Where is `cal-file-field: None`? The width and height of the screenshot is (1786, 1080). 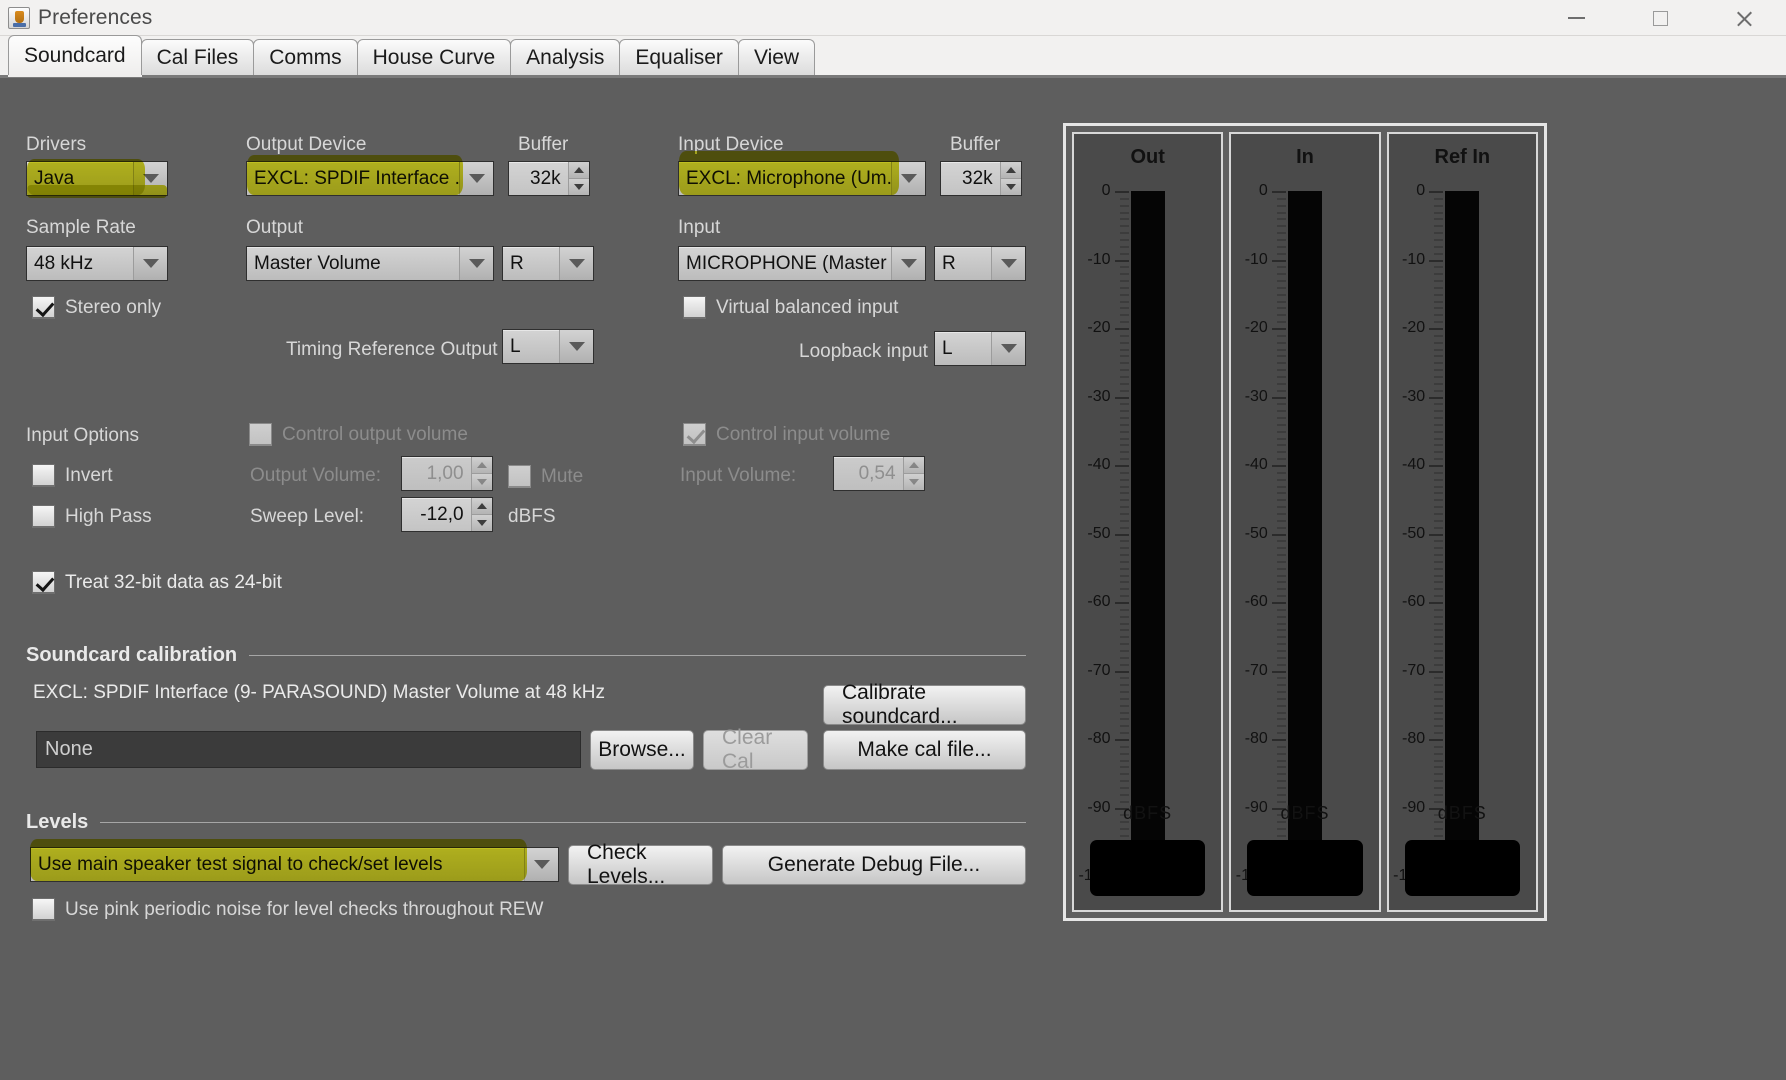 cal-file-field: None is located at coordinates (308, 749).